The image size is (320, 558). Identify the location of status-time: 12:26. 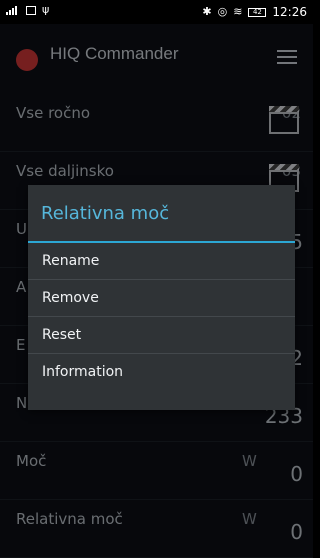
(289, 12).